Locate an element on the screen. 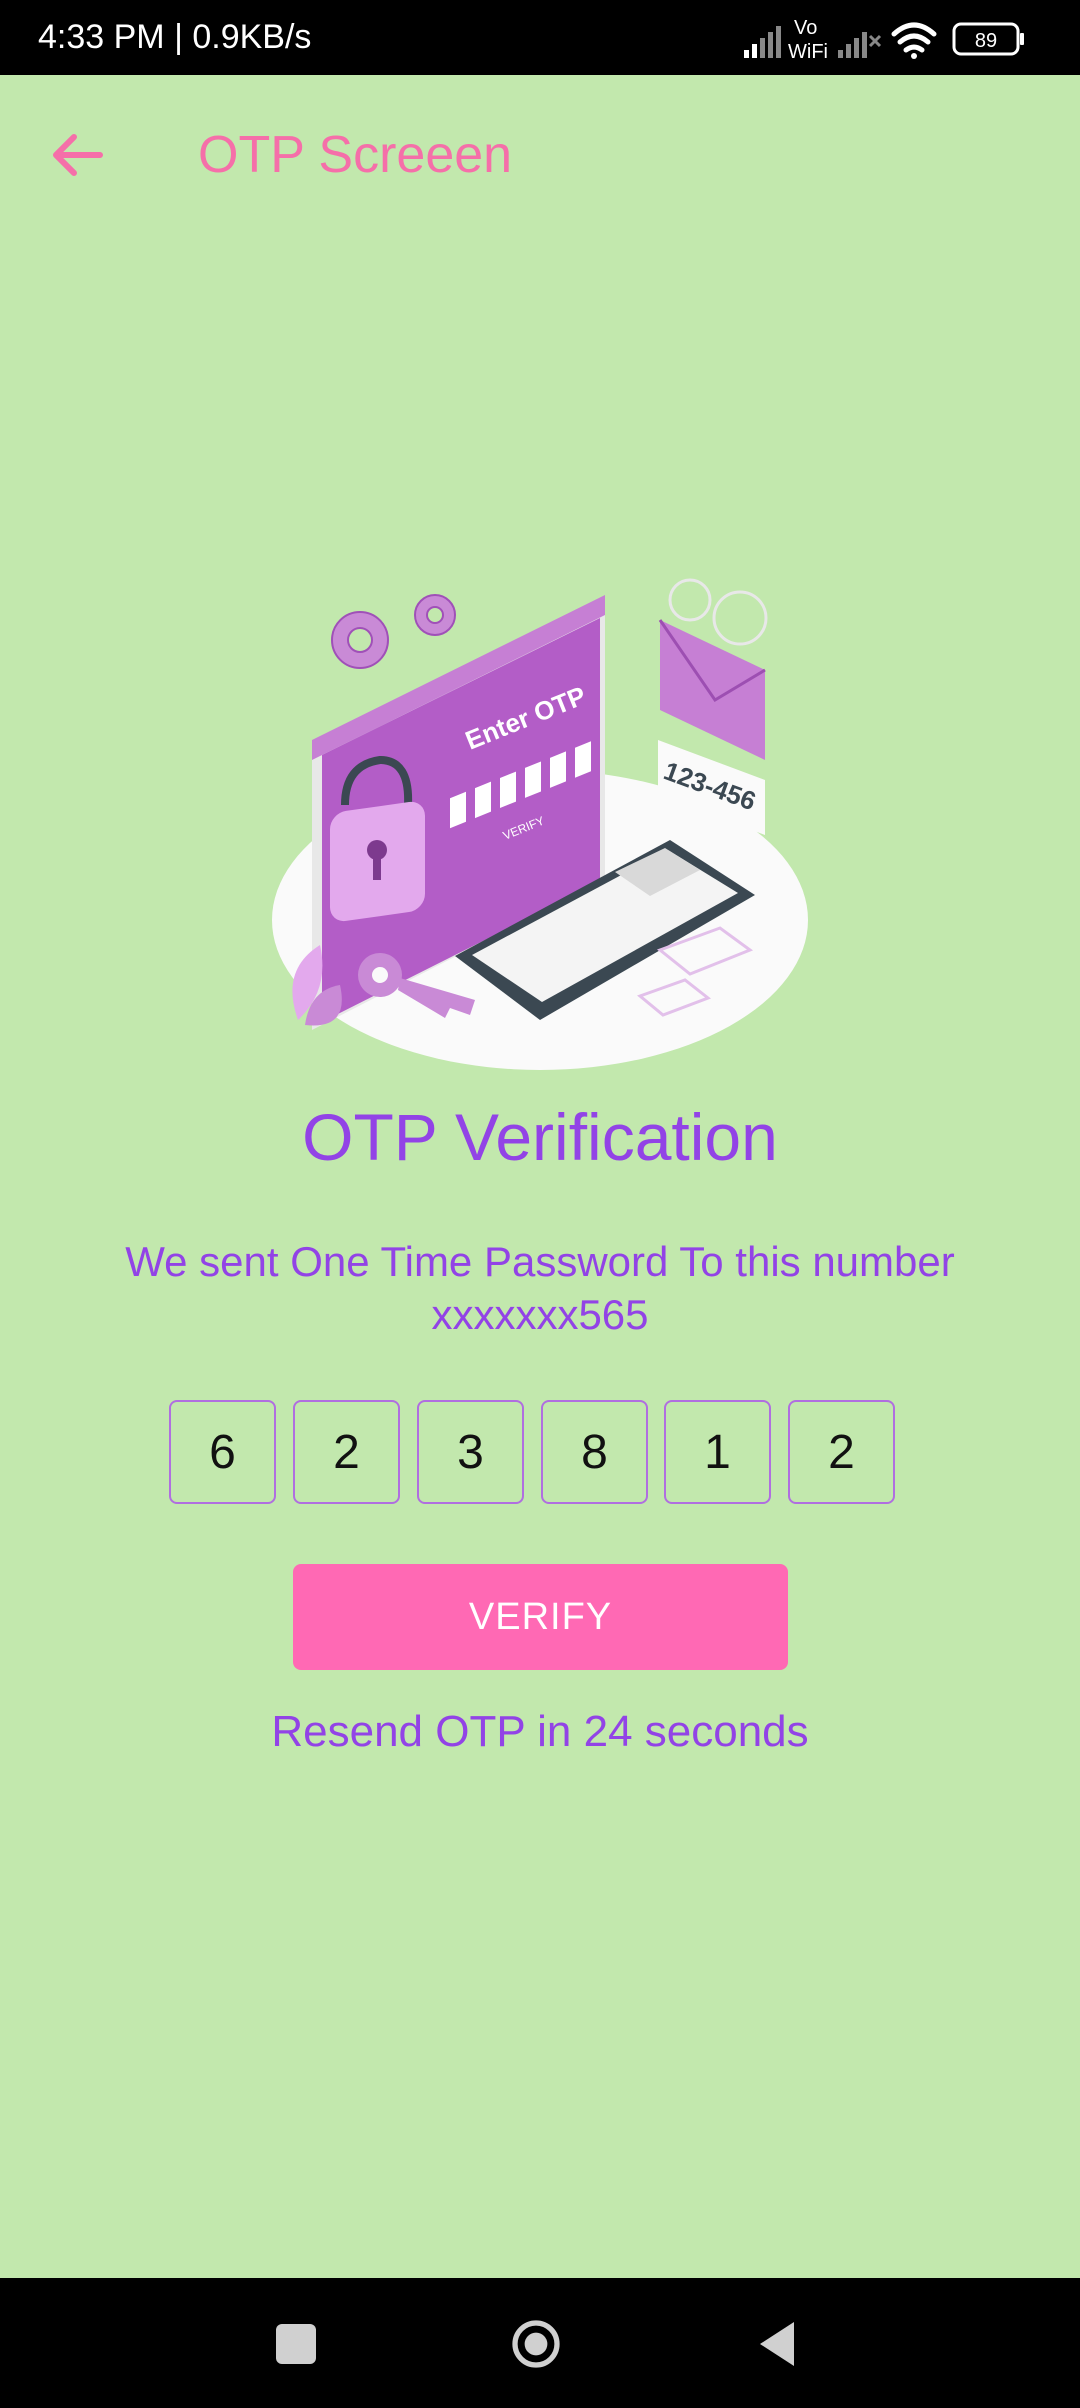  otp-digit-3: 3 is located at coordinates (470, 1452).